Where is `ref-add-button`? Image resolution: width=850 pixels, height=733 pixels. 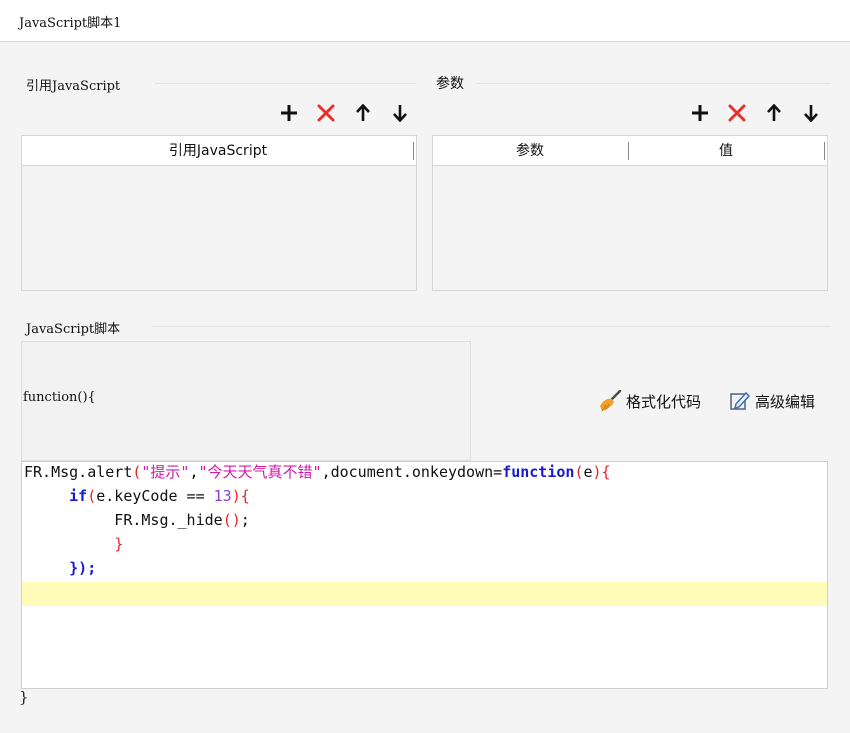
ref-add-button is located at coordinates (288, 113).